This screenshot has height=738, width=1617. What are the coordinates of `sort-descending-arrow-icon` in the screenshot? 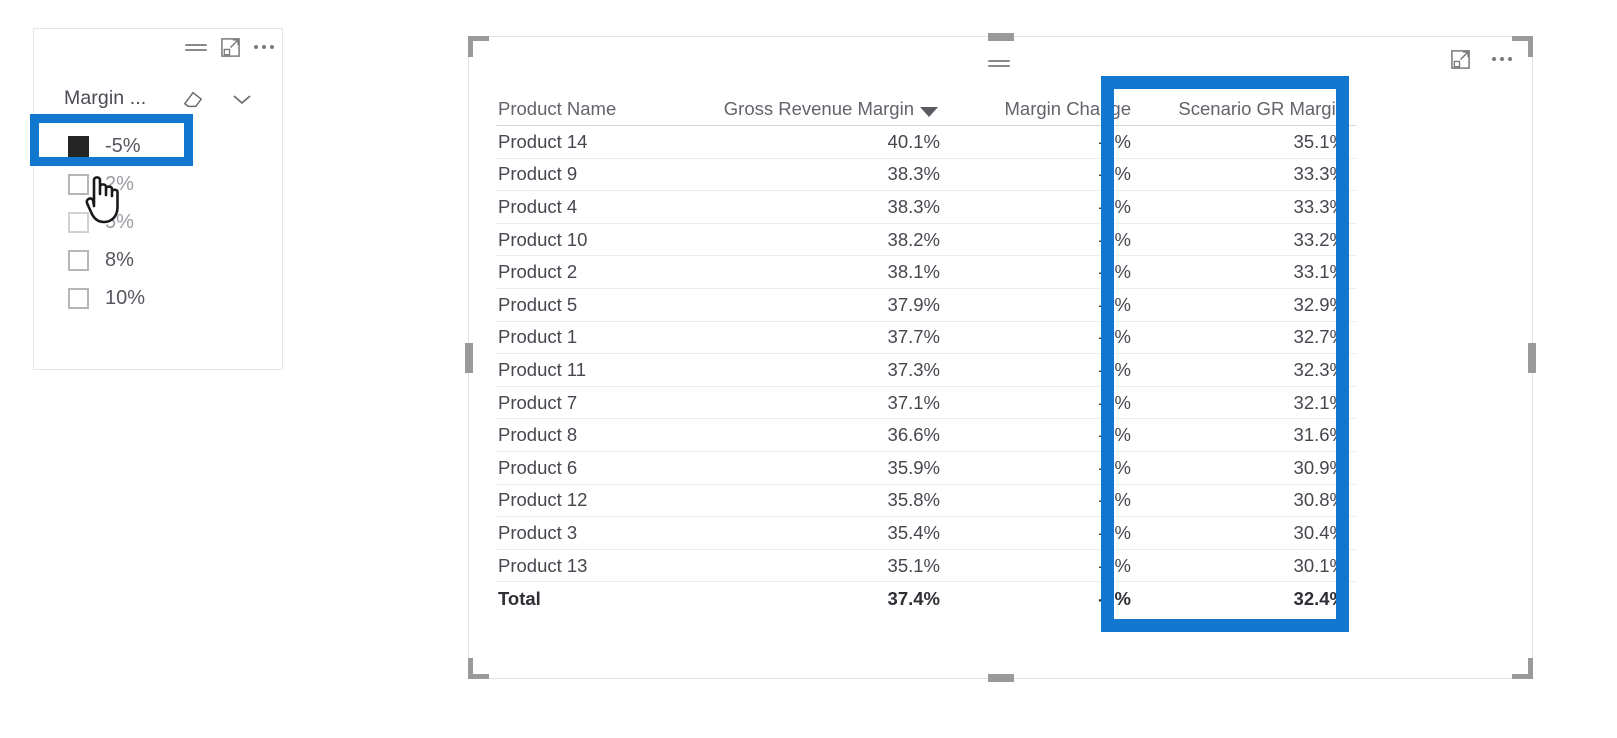 It's located at (929, 111).